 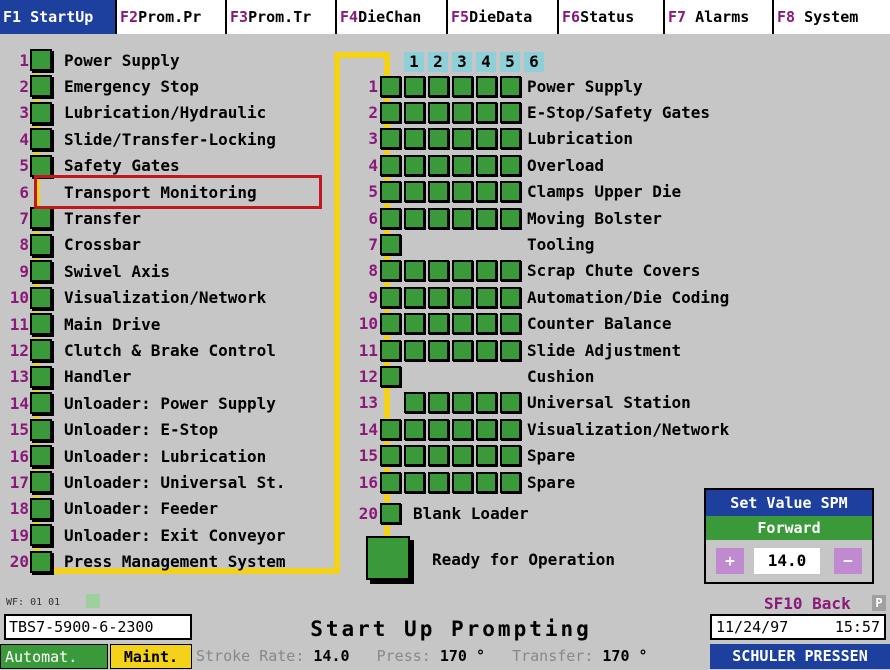 What do you see at coordinates (463, 482) in the screenshot?
I see `station-row: 16 Spare` at bounding box center [463, 482].